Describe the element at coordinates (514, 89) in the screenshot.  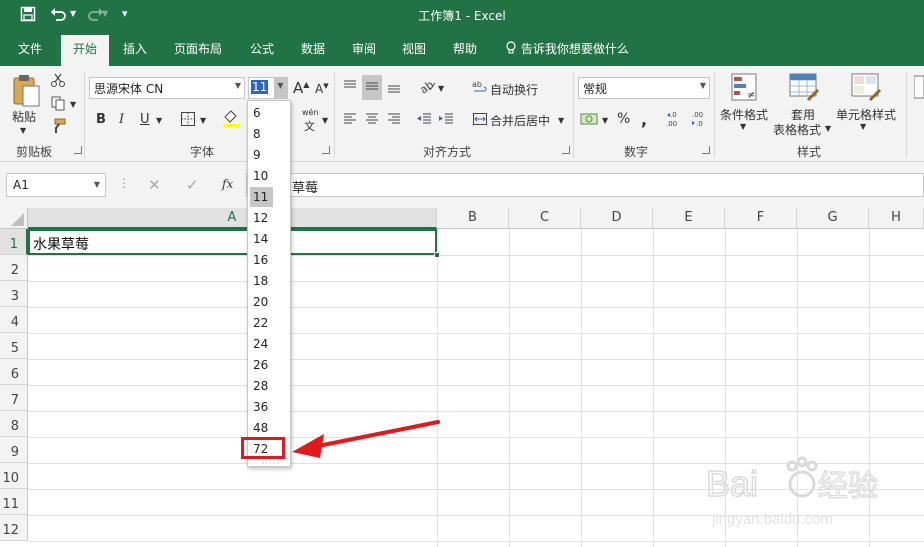
I see `wrap-text-label: 自动换行` at that location.